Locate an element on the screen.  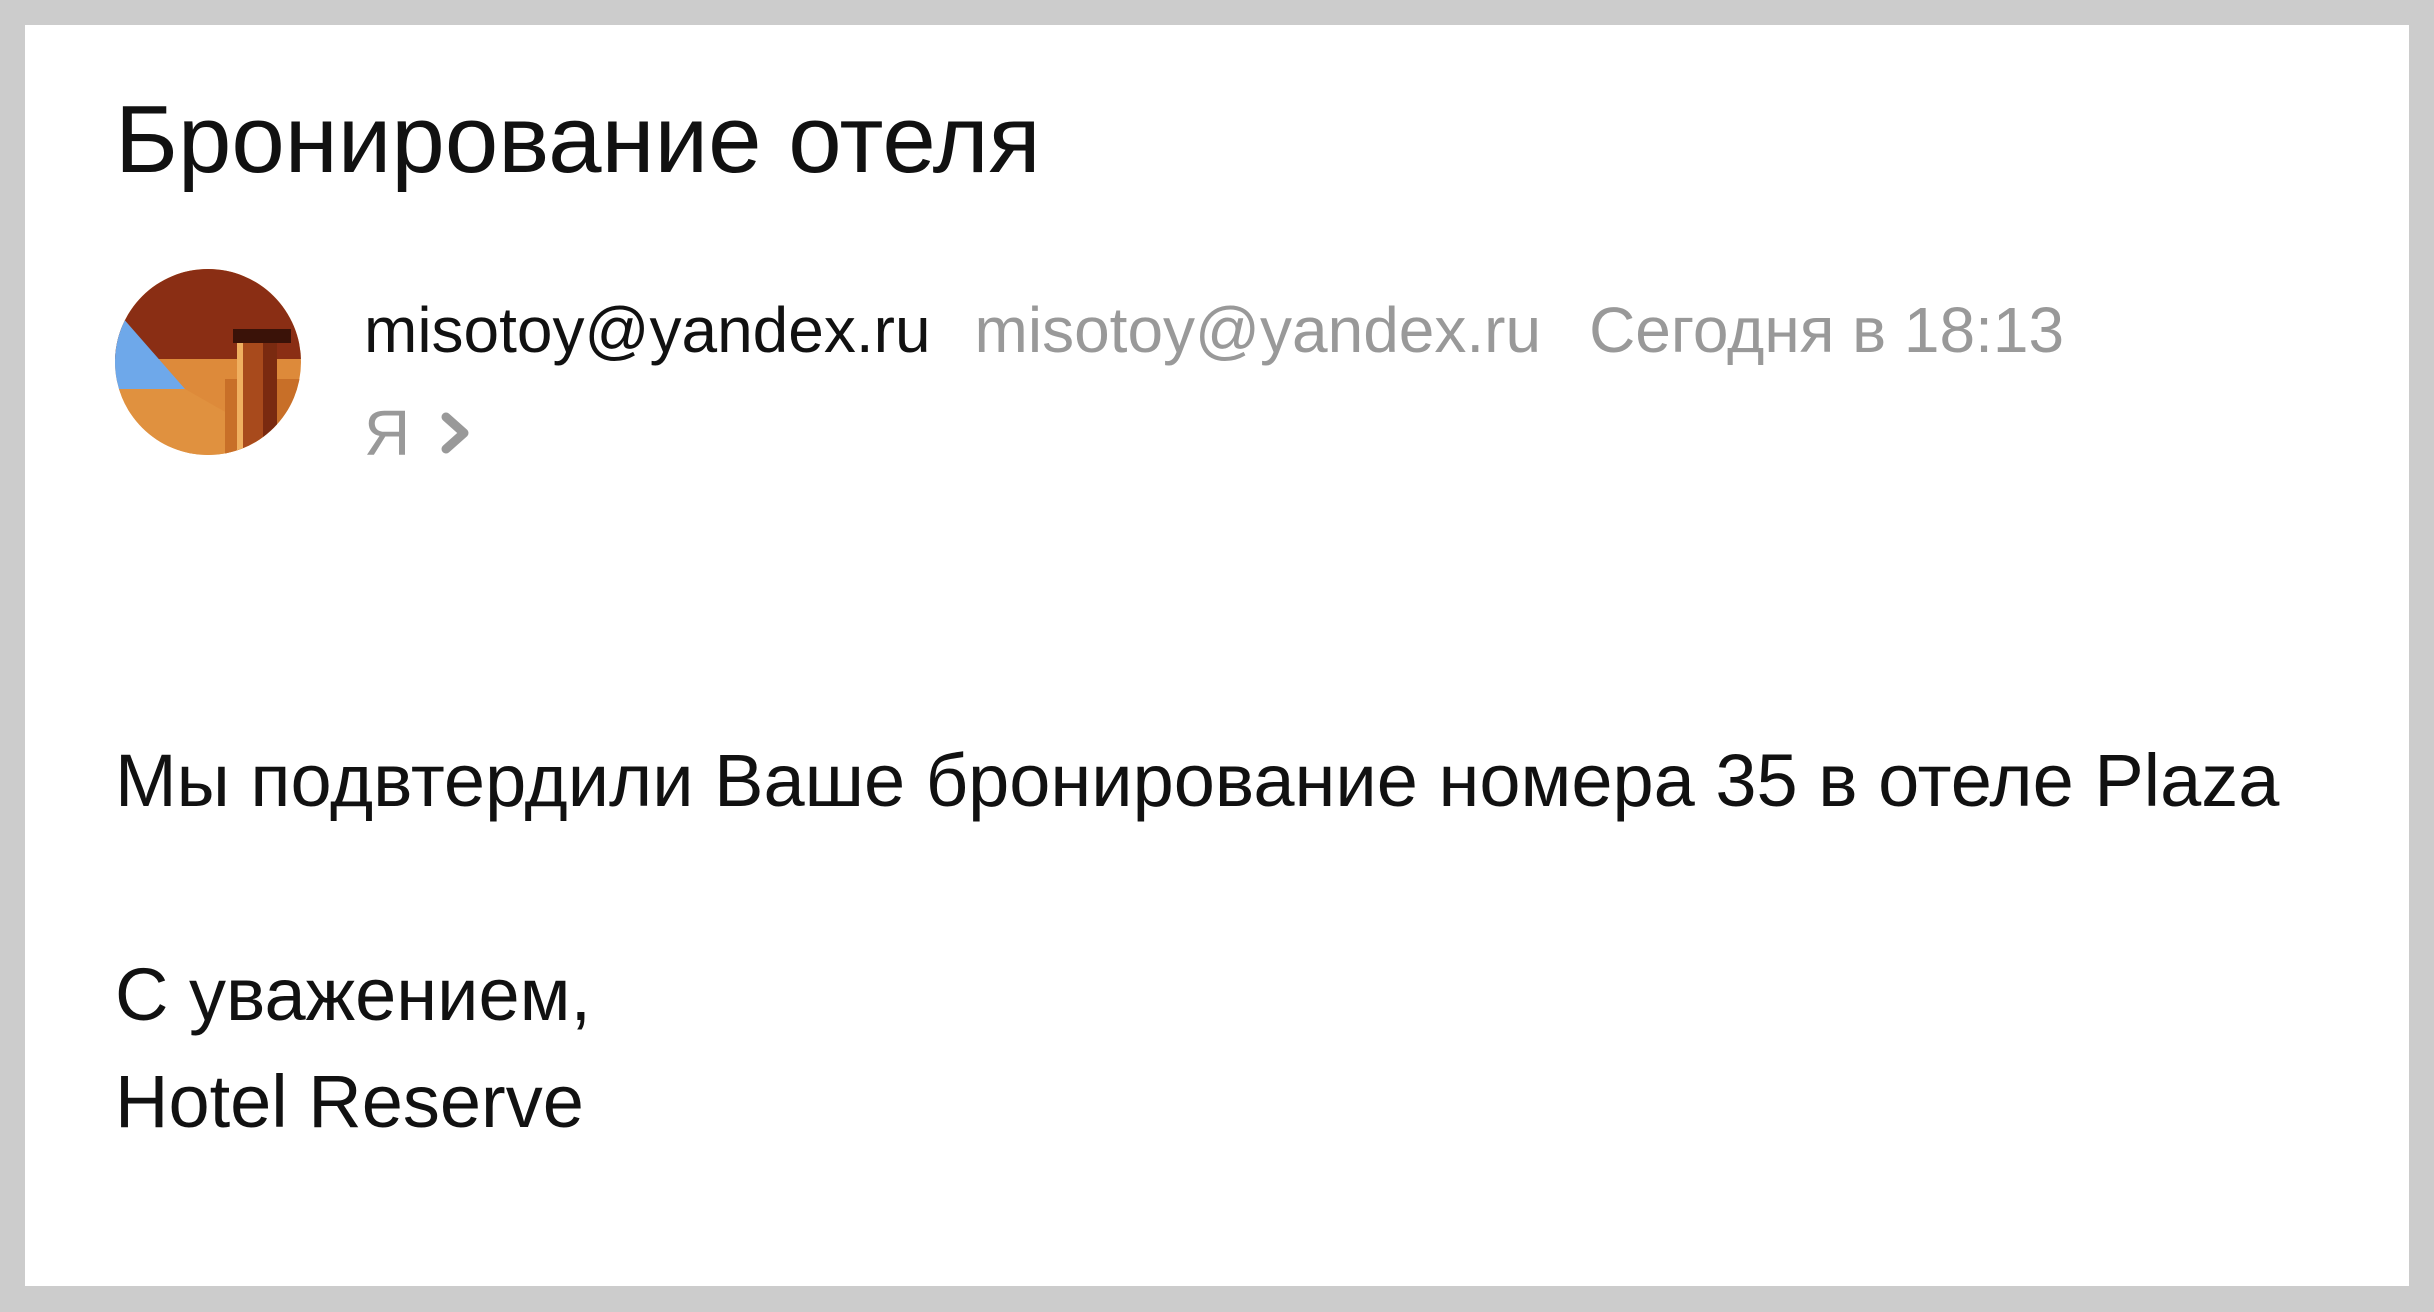
avatar-photo-icon is located at coordinates (208, 362).